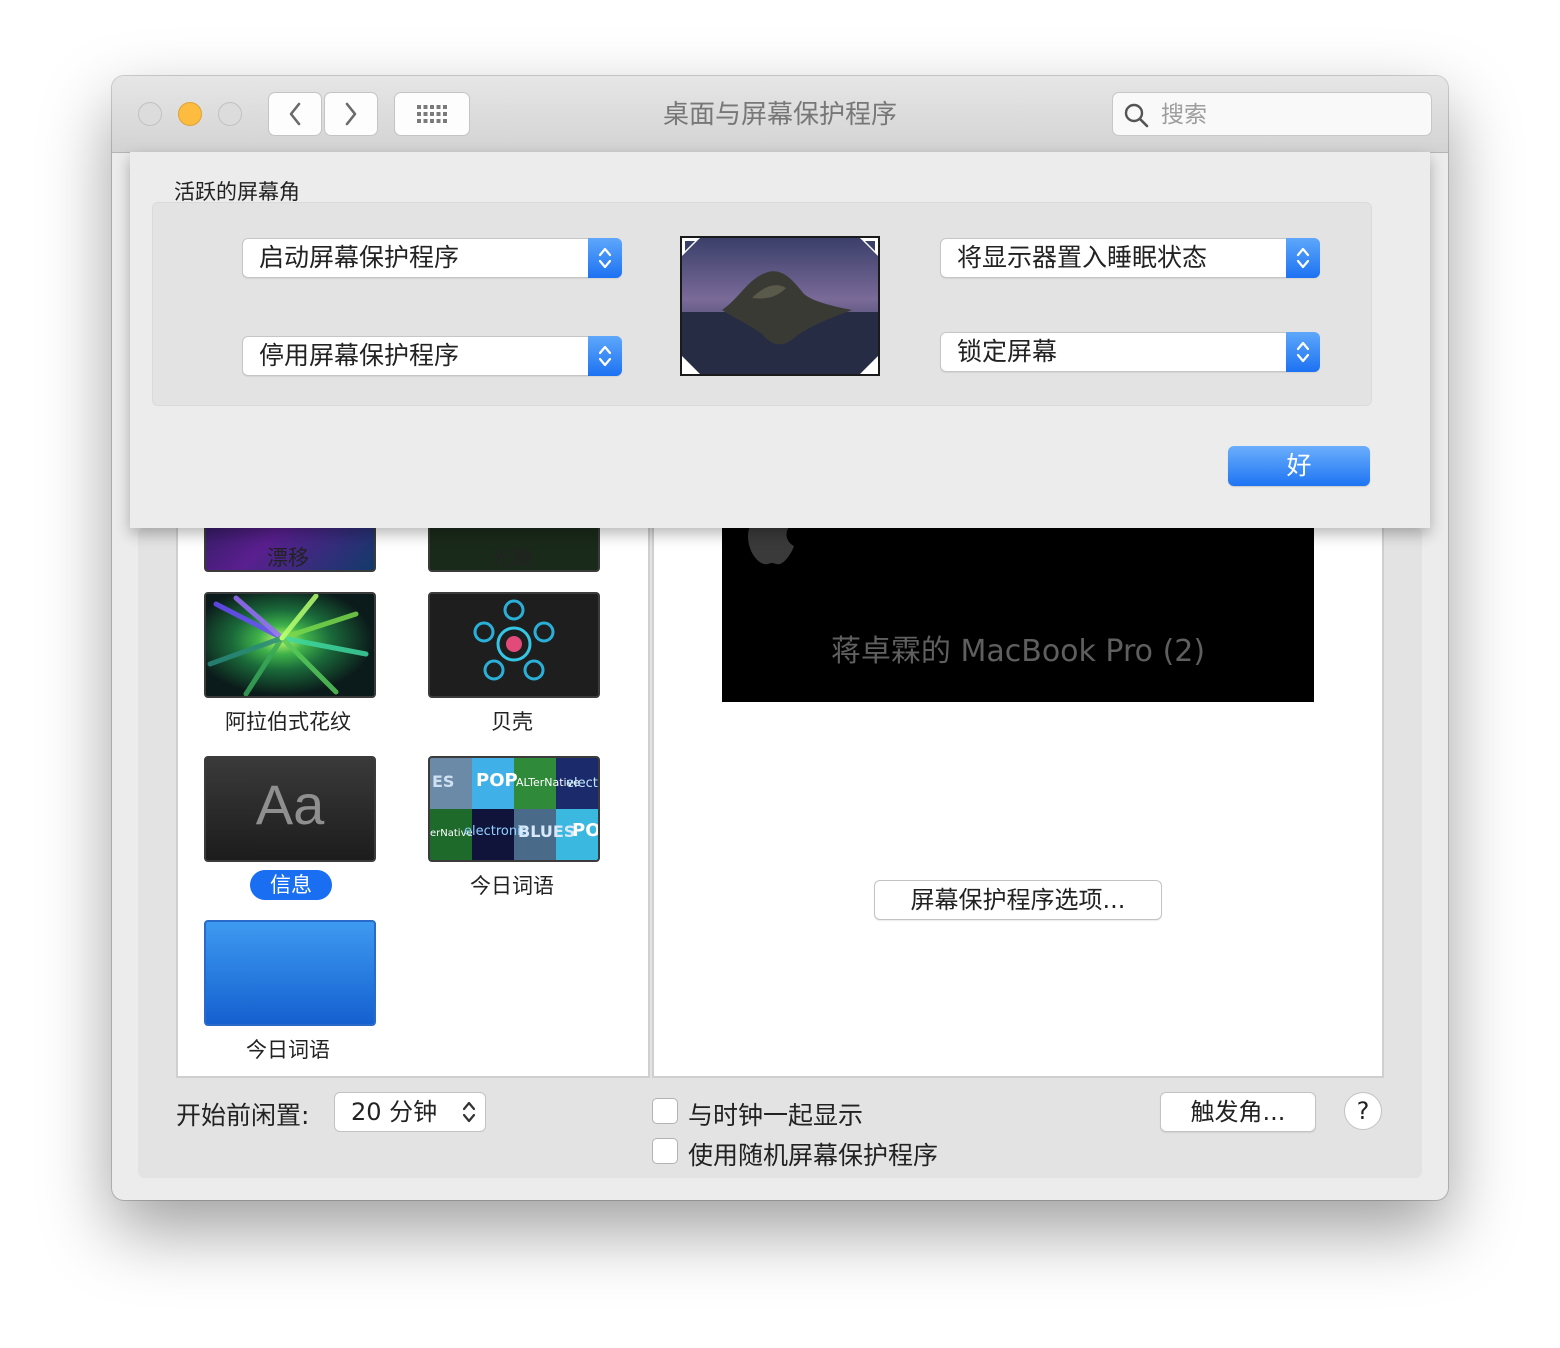 Image resolution: width=1560 pixels, height=1348 pixels. I want to click on help-button: ?, so click(1363, 1111).